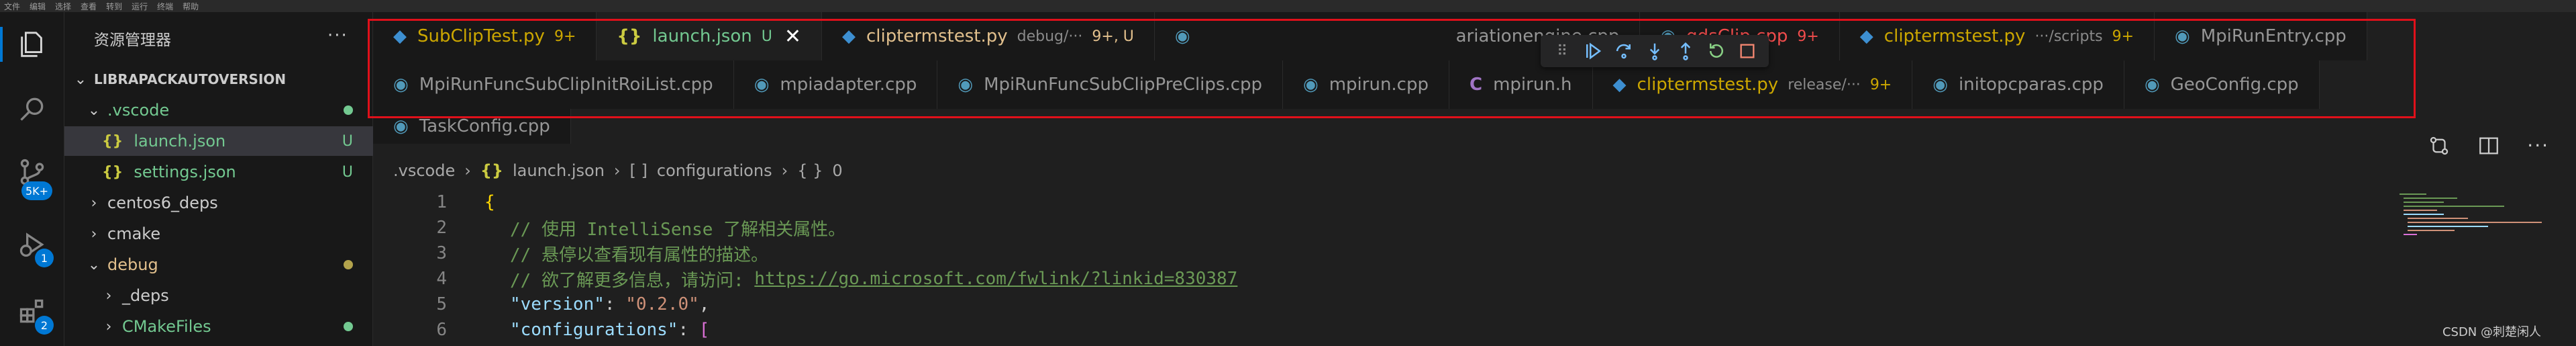 The image size is (2576, 346). I want to click on step-over-icon, so click(1623, 51).